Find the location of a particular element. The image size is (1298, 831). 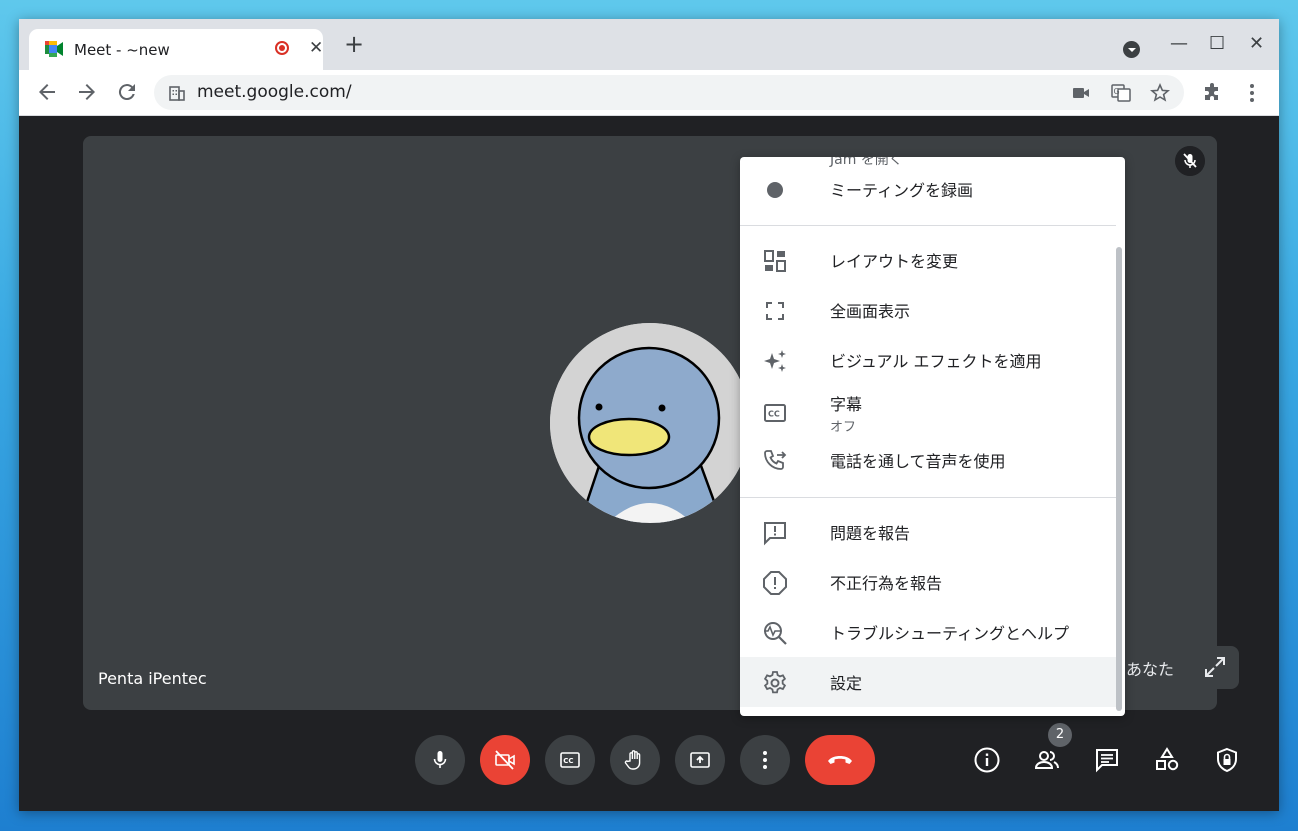

menu-item-label: ビジュアル エフェクトを適用 is located at coordinates (936, 361).